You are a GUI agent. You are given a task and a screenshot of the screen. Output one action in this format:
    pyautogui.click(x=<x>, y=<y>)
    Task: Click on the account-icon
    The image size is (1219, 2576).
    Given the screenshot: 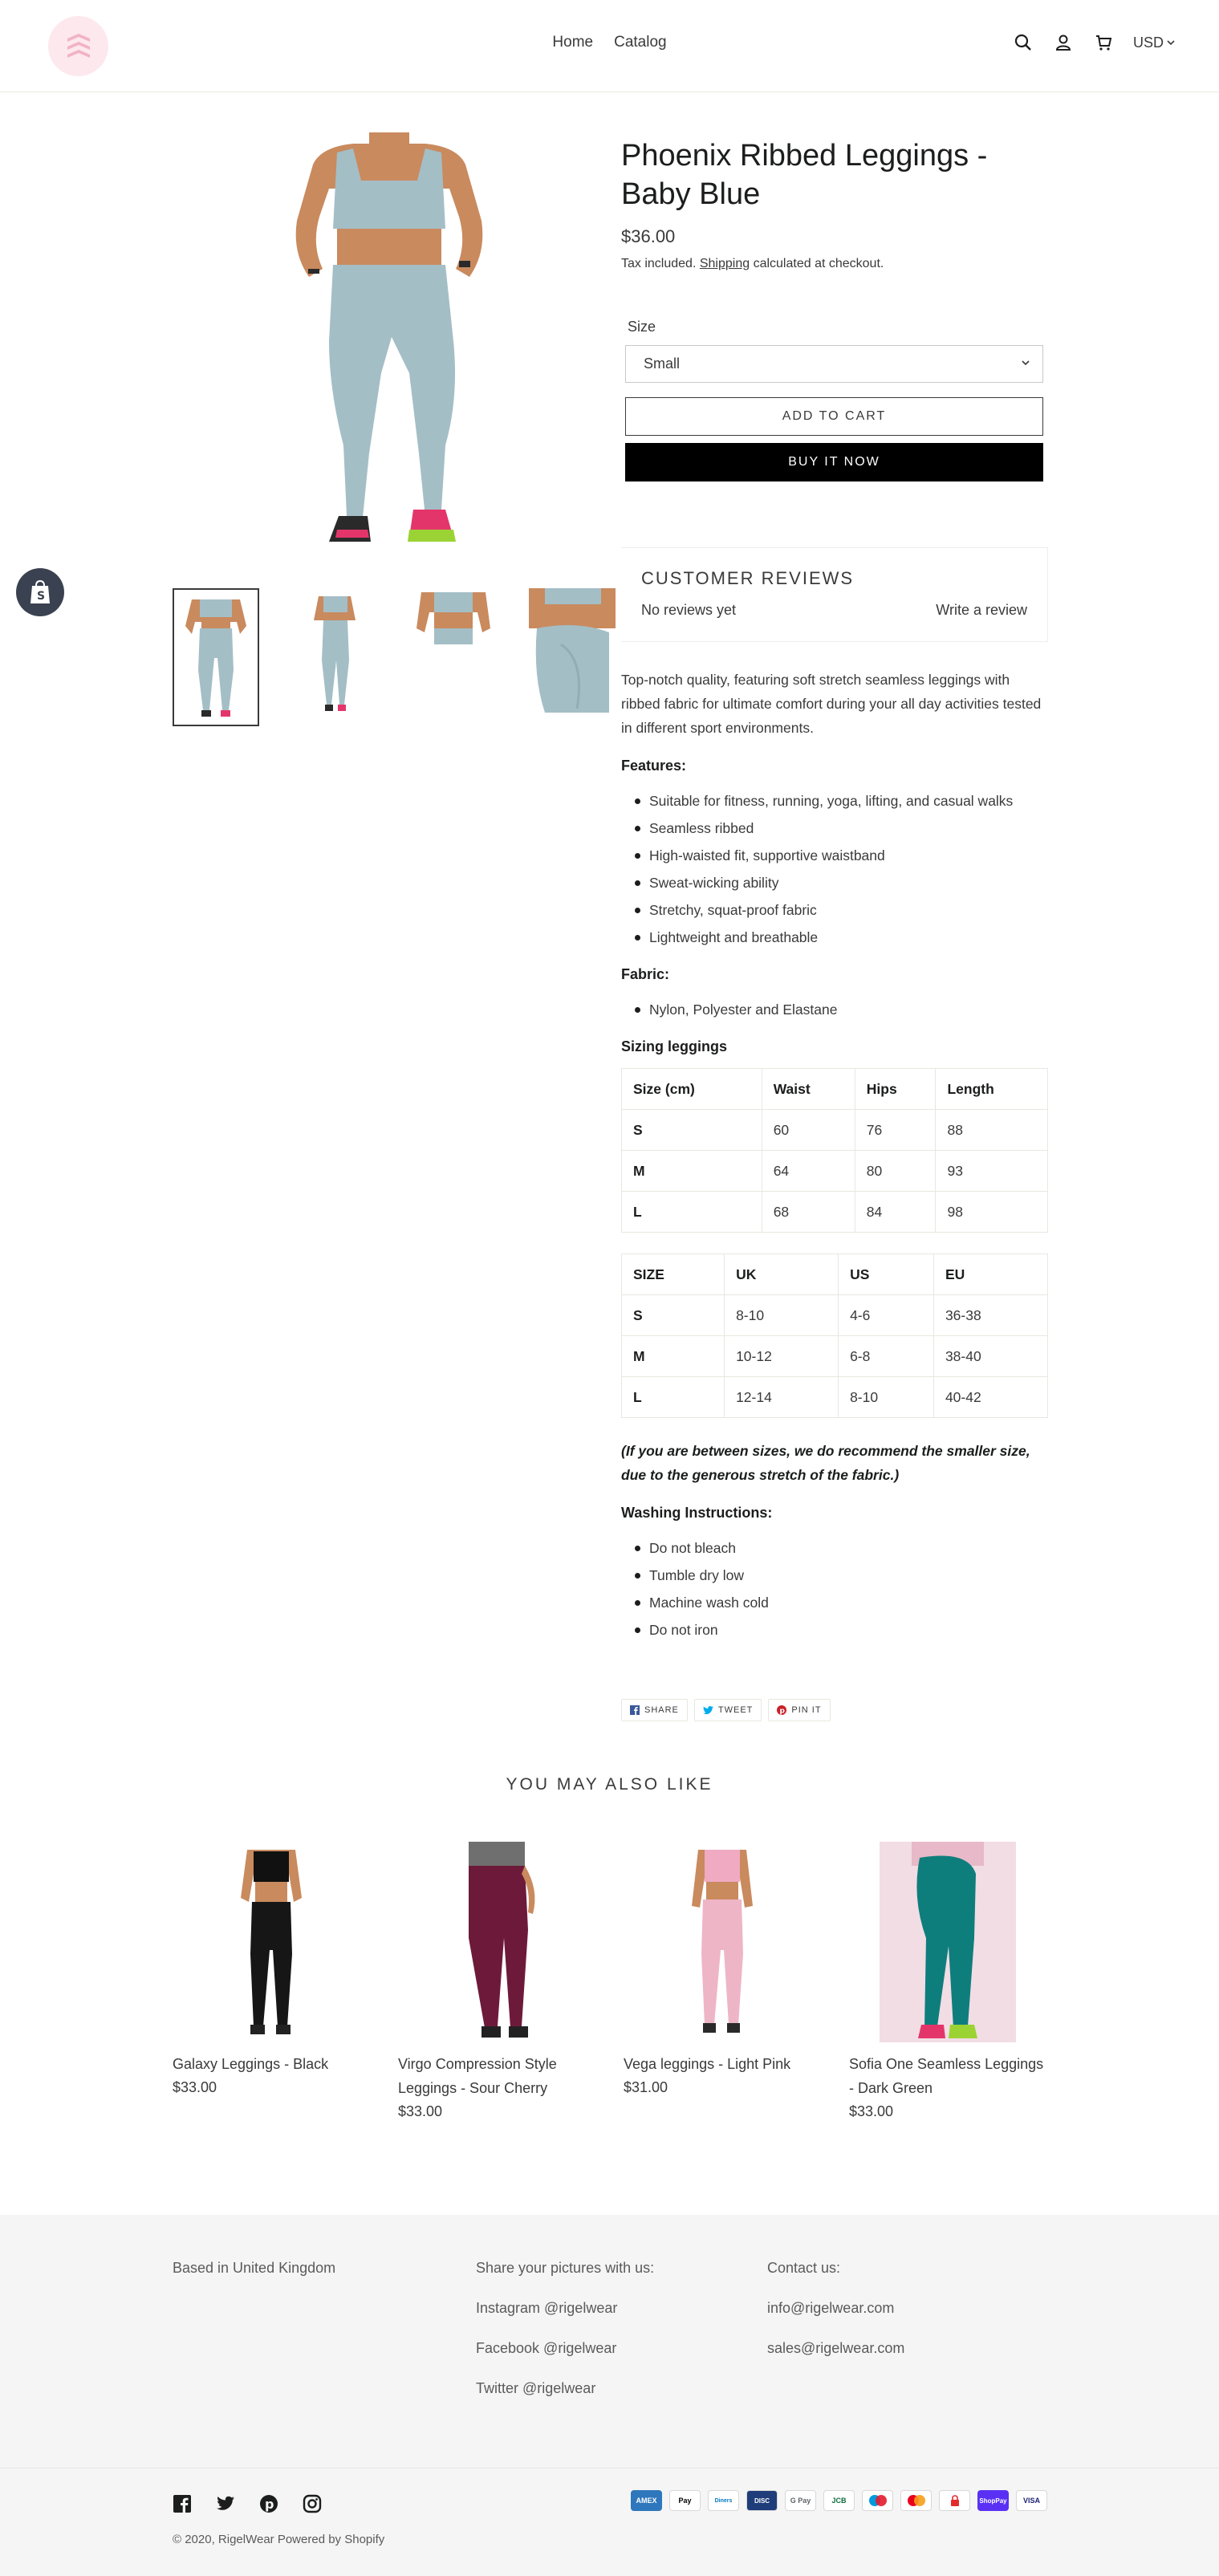 What is the action you would take?
    pyautogui.click(x=1063, y=42)
    